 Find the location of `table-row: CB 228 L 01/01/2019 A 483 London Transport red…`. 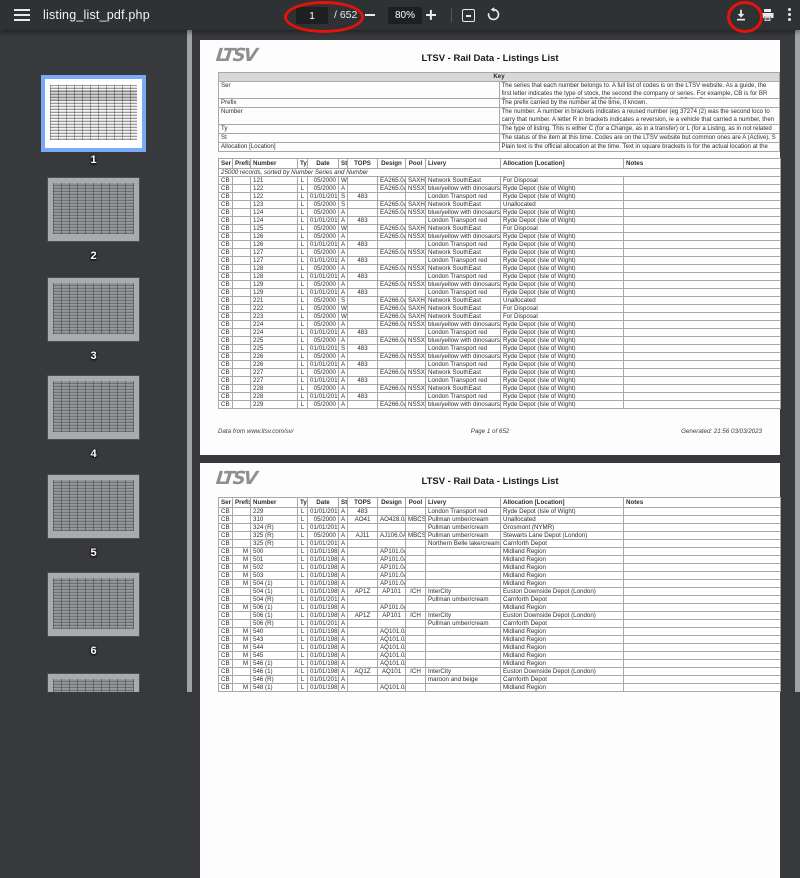

table-row: CB 228 L 01/01/2019 A 483 London Transport red… is located at coordinates (499, 396).